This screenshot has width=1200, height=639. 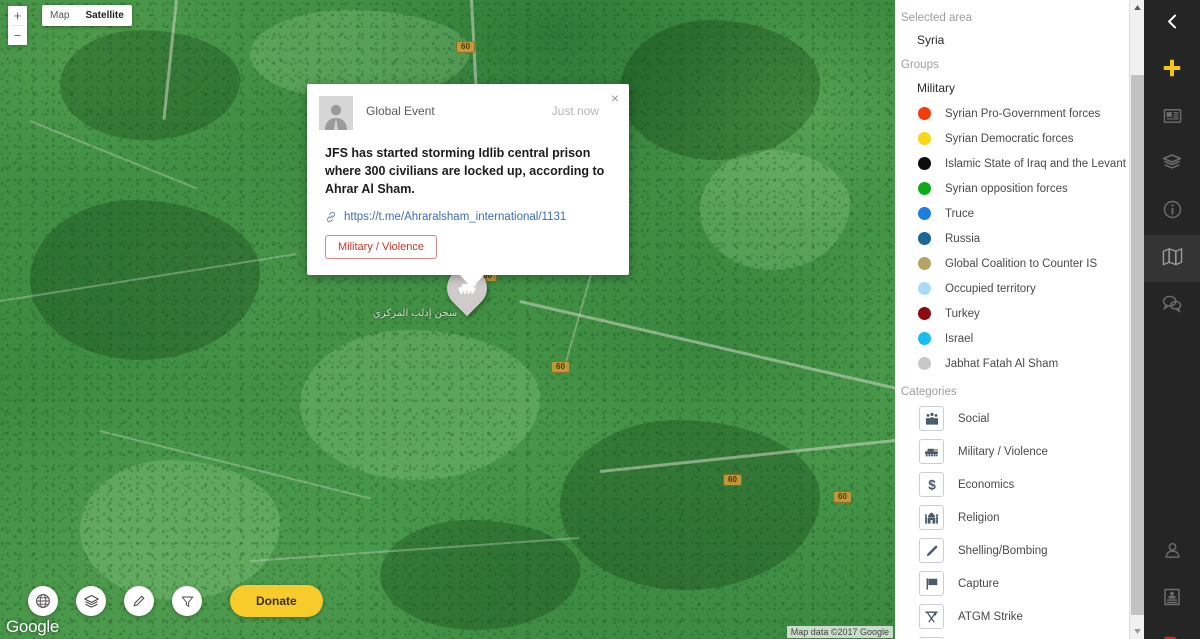 I want to click on group-item-label: Occupied territory, so click(x=990, y=288).